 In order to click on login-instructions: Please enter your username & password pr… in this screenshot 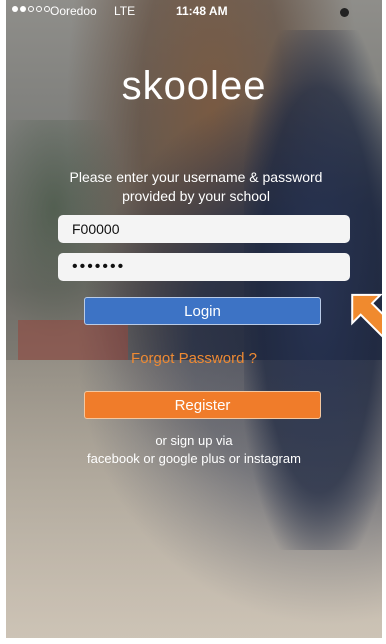, I will do `click(196, 187)`.